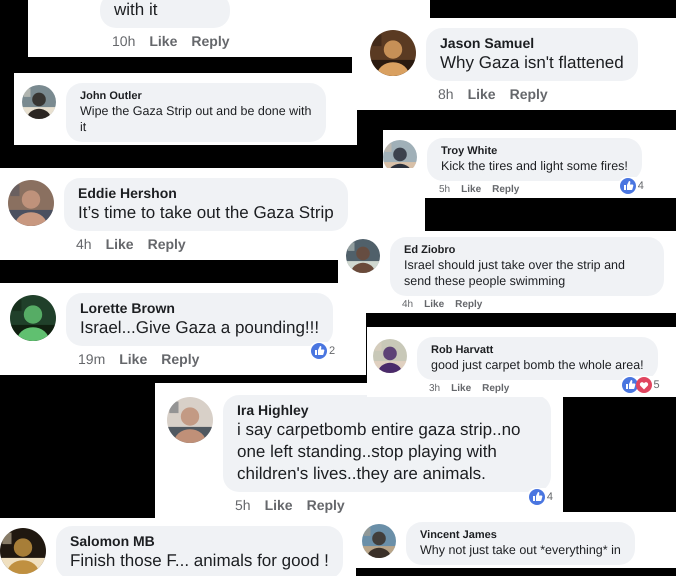  Describe the element at coordinates (332, 351) in the screenshot. I see `reaction-count: 2` at that location.